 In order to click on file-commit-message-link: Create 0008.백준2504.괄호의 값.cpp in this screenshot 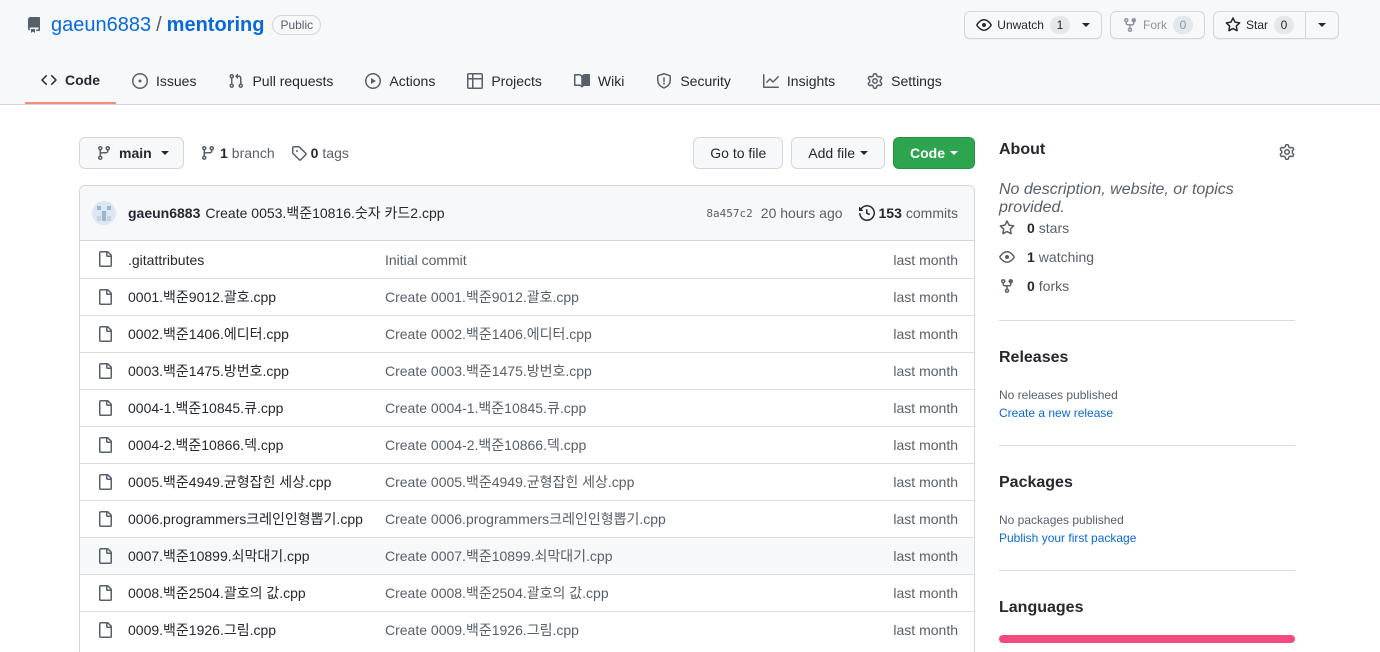, I will do `click(497, 593)`.